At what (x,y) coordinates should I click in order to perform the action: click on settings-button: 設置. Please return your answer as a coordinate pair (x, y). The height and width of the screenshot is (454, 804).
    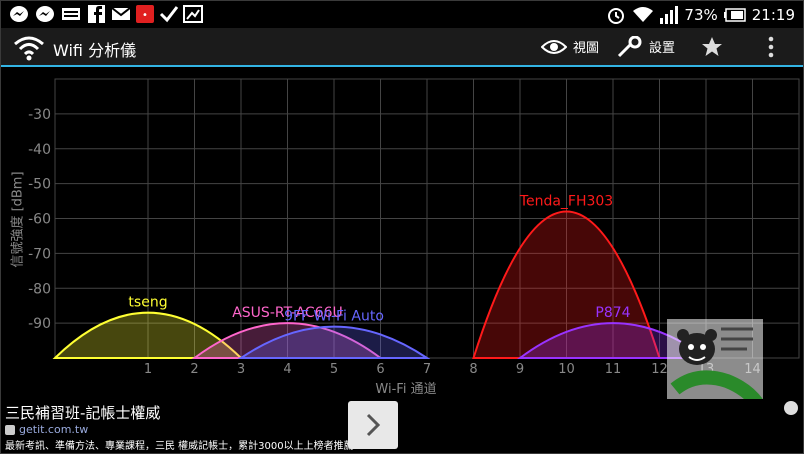
    Looking at the image, I should click on (646, 46).